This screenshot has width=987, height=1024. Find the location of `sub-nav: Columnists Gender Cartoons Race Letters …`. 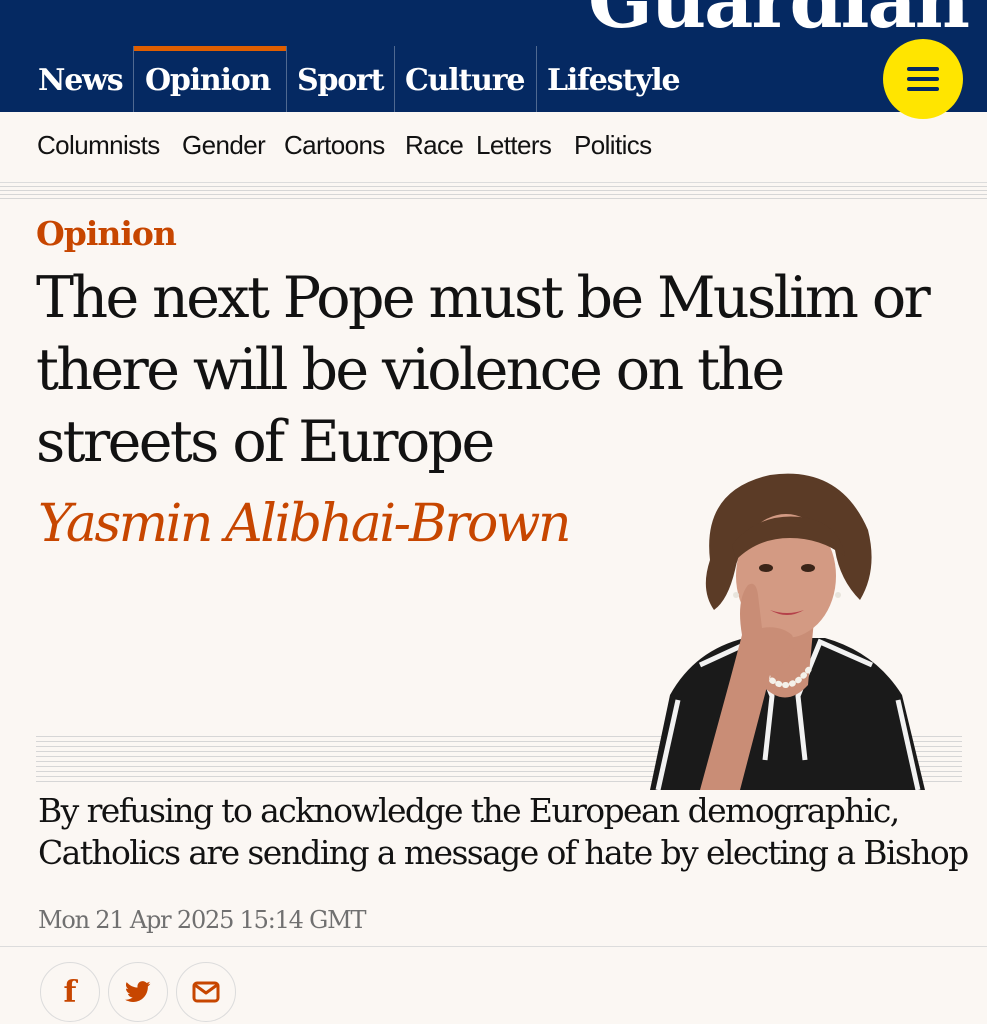

sub-nav: Columnists Gender Cartoons Race Letters … is located at coordinates (493, 147).